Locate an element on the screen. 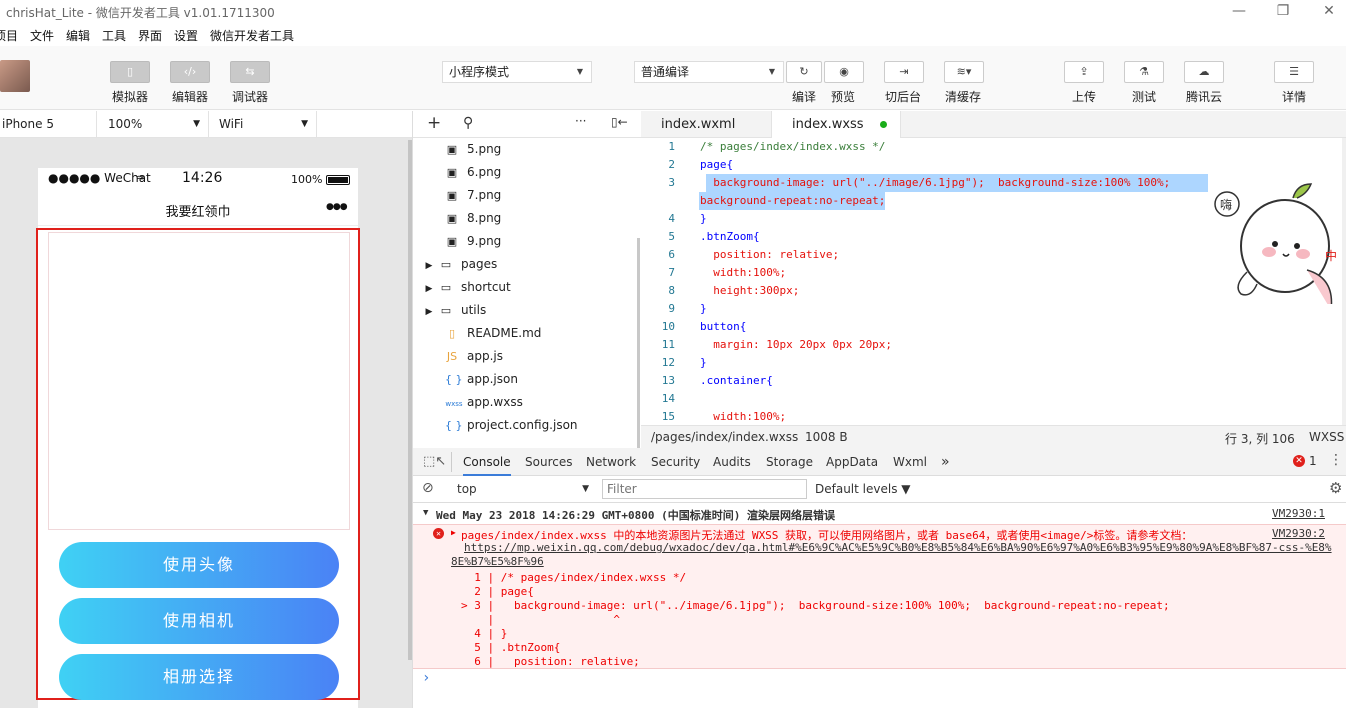  eye-icon: ◉ is located at coordinates (844, 72).